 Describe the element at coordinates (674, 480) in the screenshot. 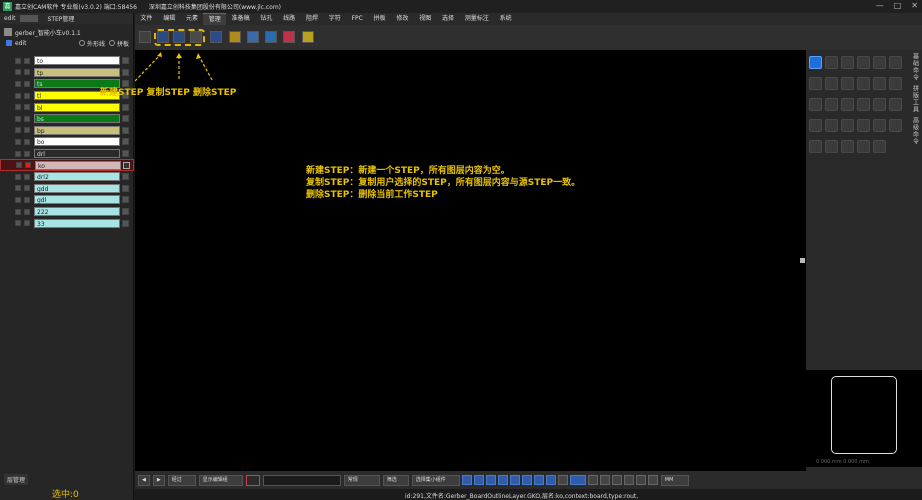

I see `unit-select: MM` at that location.